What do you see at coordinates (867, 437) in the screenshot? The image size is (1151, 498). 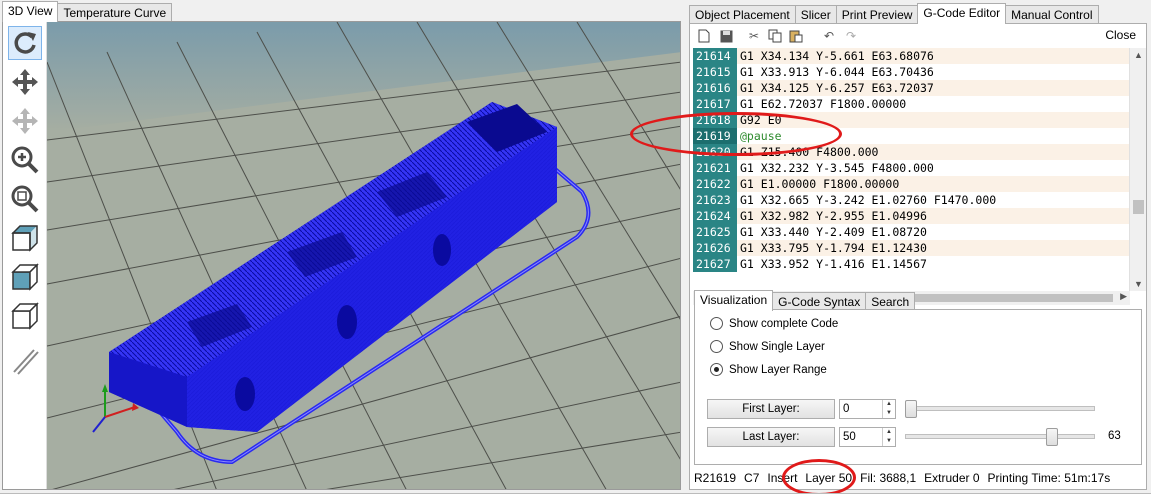 I see `last-layer-spinbox: 50 ▲ ▼` at bounding box center [867, 437].